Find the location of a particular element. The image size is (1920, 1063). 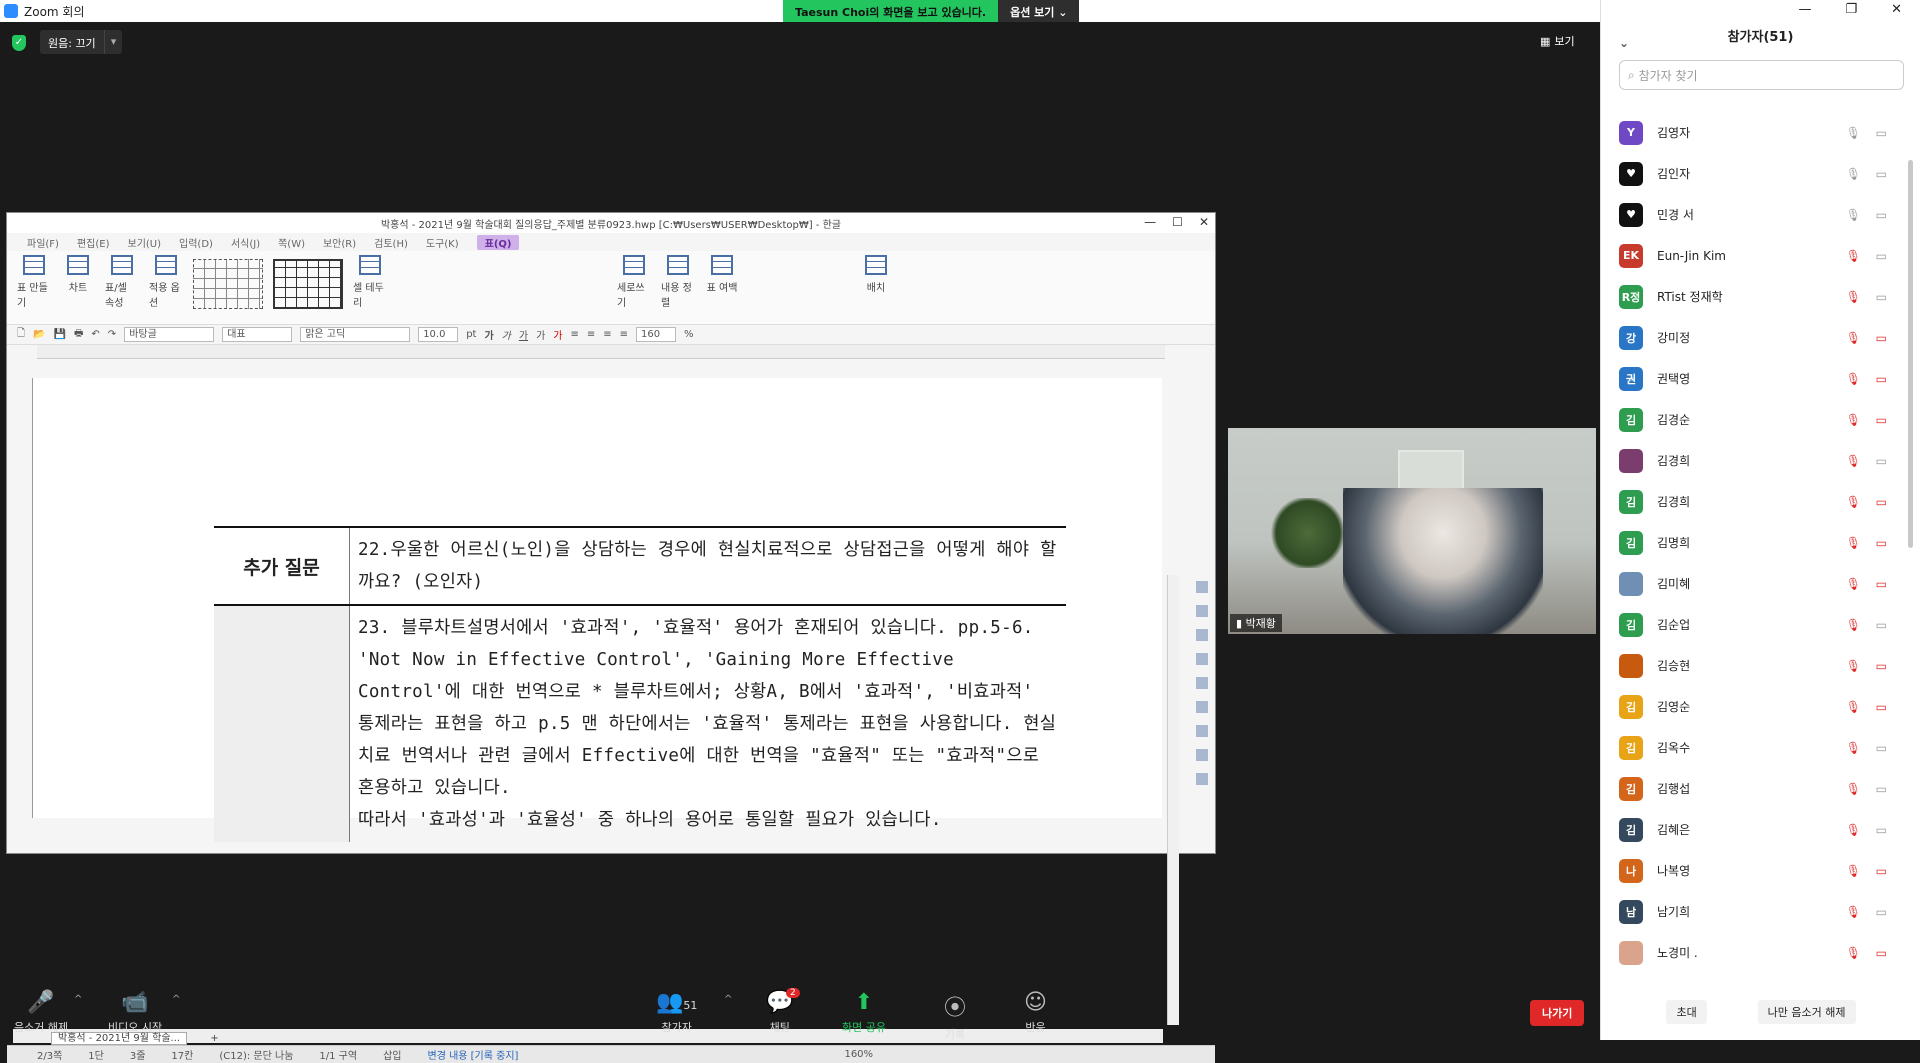

participant-row: EK Eun-Jin Kim 🎙 ▭ is located at coordinates (1751, 255).